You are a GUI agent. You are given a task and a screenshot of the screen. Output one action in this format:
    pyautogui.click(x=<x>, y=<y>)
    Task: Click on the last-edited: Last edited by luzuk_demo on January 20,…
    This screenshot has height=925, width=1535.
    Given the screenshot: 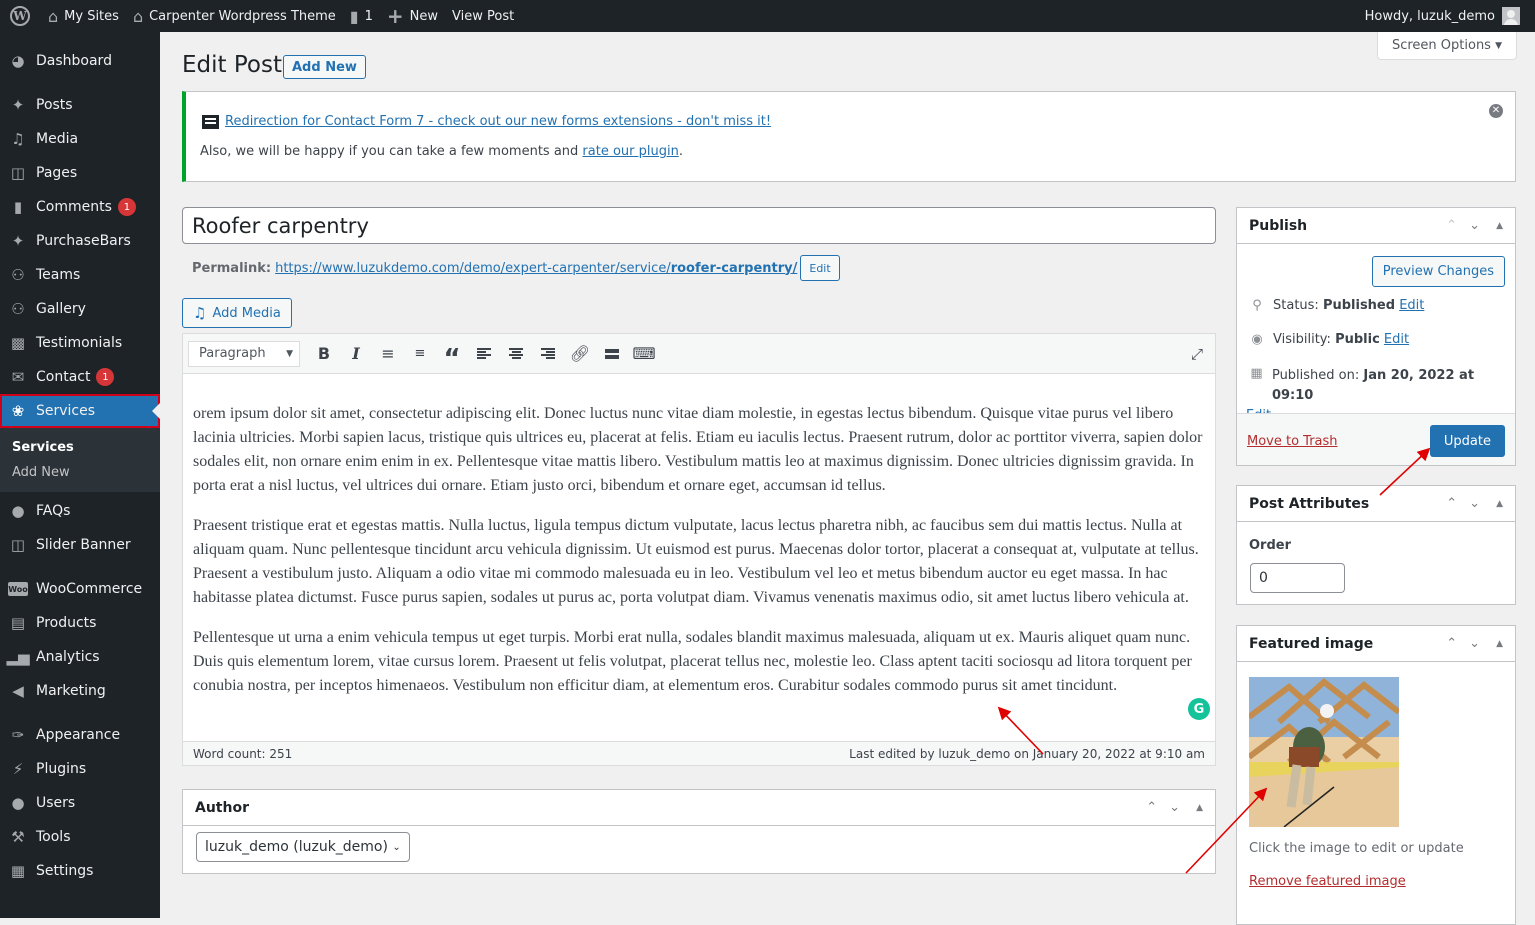 What is the action you would take?
    pyautogui.click(x=1027, y=753)
    